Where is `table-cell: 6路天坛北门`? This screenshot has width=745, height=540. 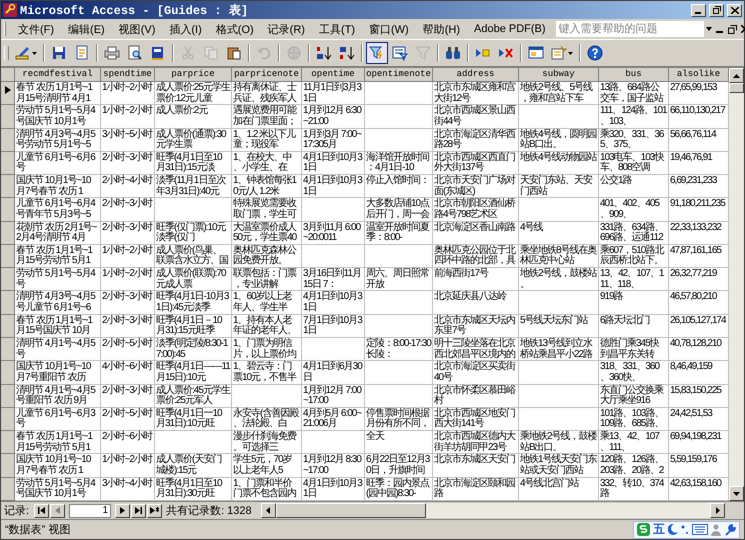
table-cell: 6路天坛北门 is located at coordinates (634, 326).